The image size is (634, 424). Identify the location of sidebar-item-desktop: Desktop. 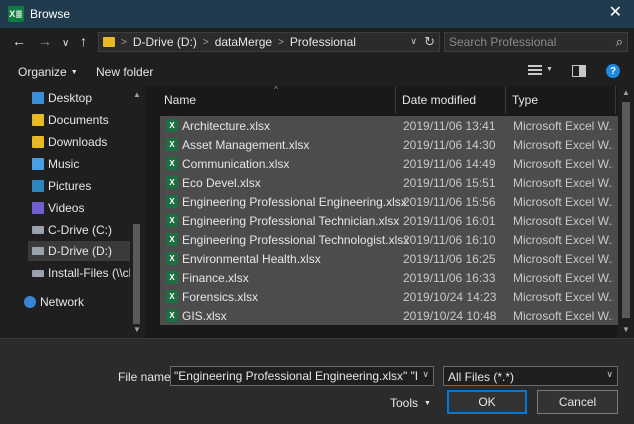
(62, 98).